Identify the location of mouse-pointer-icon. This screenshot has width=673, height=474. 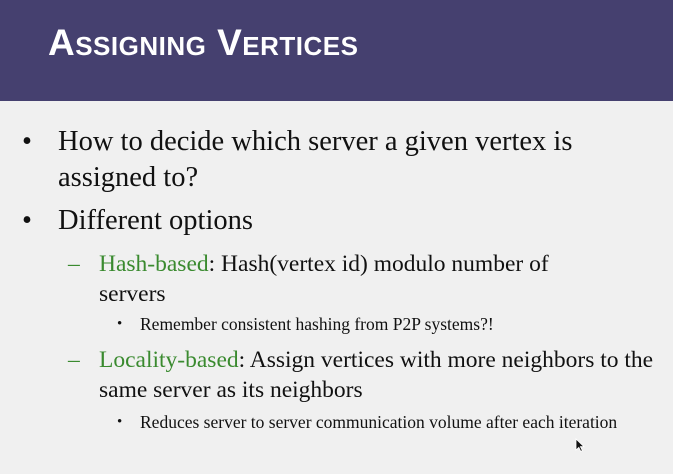
(580, 445).